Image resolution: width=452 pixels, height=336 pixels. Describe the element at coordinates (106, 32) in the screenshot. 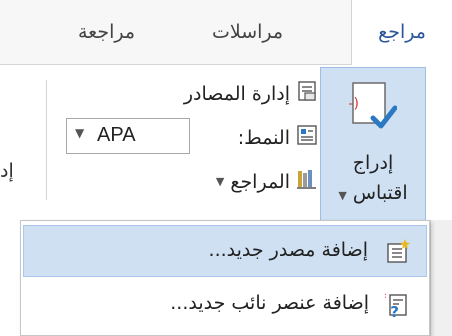

I see `tab-review: مراجعة` at that location.